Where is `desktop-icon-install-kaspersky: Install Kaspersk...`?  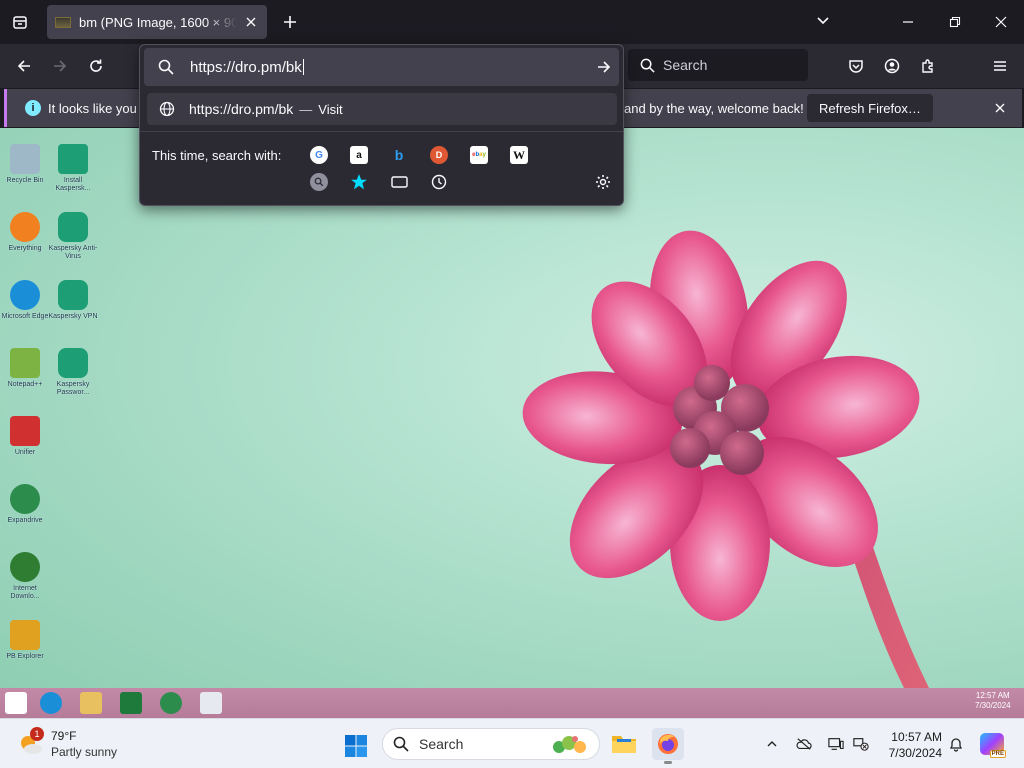 desktop-icon-install-kaspersky: Install Kaspersk... is located at coordinates (73, 168).